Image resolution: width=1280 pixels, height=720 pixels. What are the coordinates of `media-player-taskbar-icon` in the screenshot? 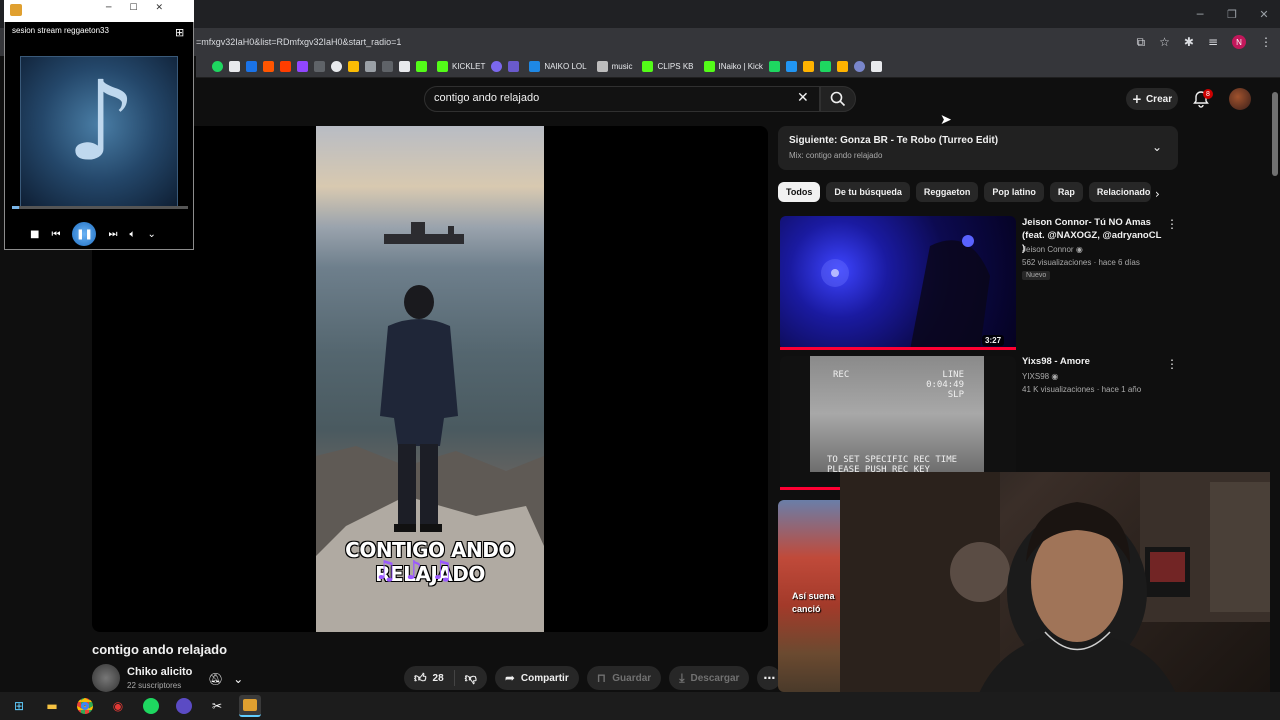 It's located at (250, 706).